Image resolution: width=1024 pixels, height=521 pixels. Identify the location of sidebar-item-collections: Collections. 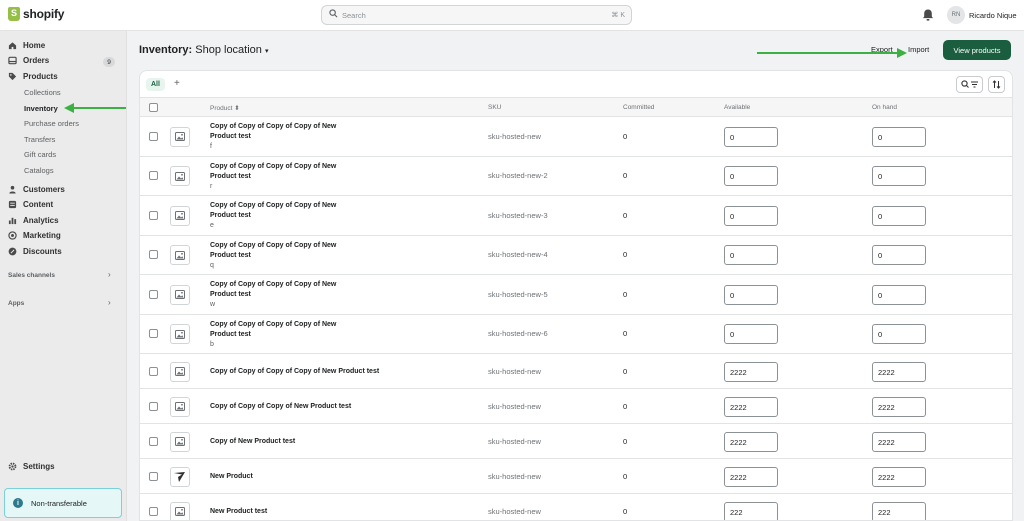
(42, 92).